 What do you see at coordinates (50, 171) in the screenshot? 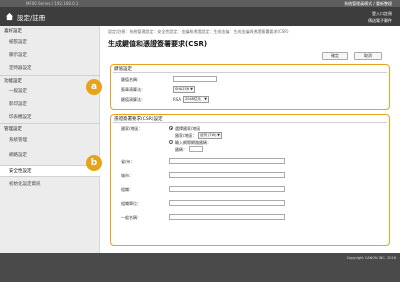
I see `sidebar-item-security: 安全性設定` at bounding box center [50, 171].